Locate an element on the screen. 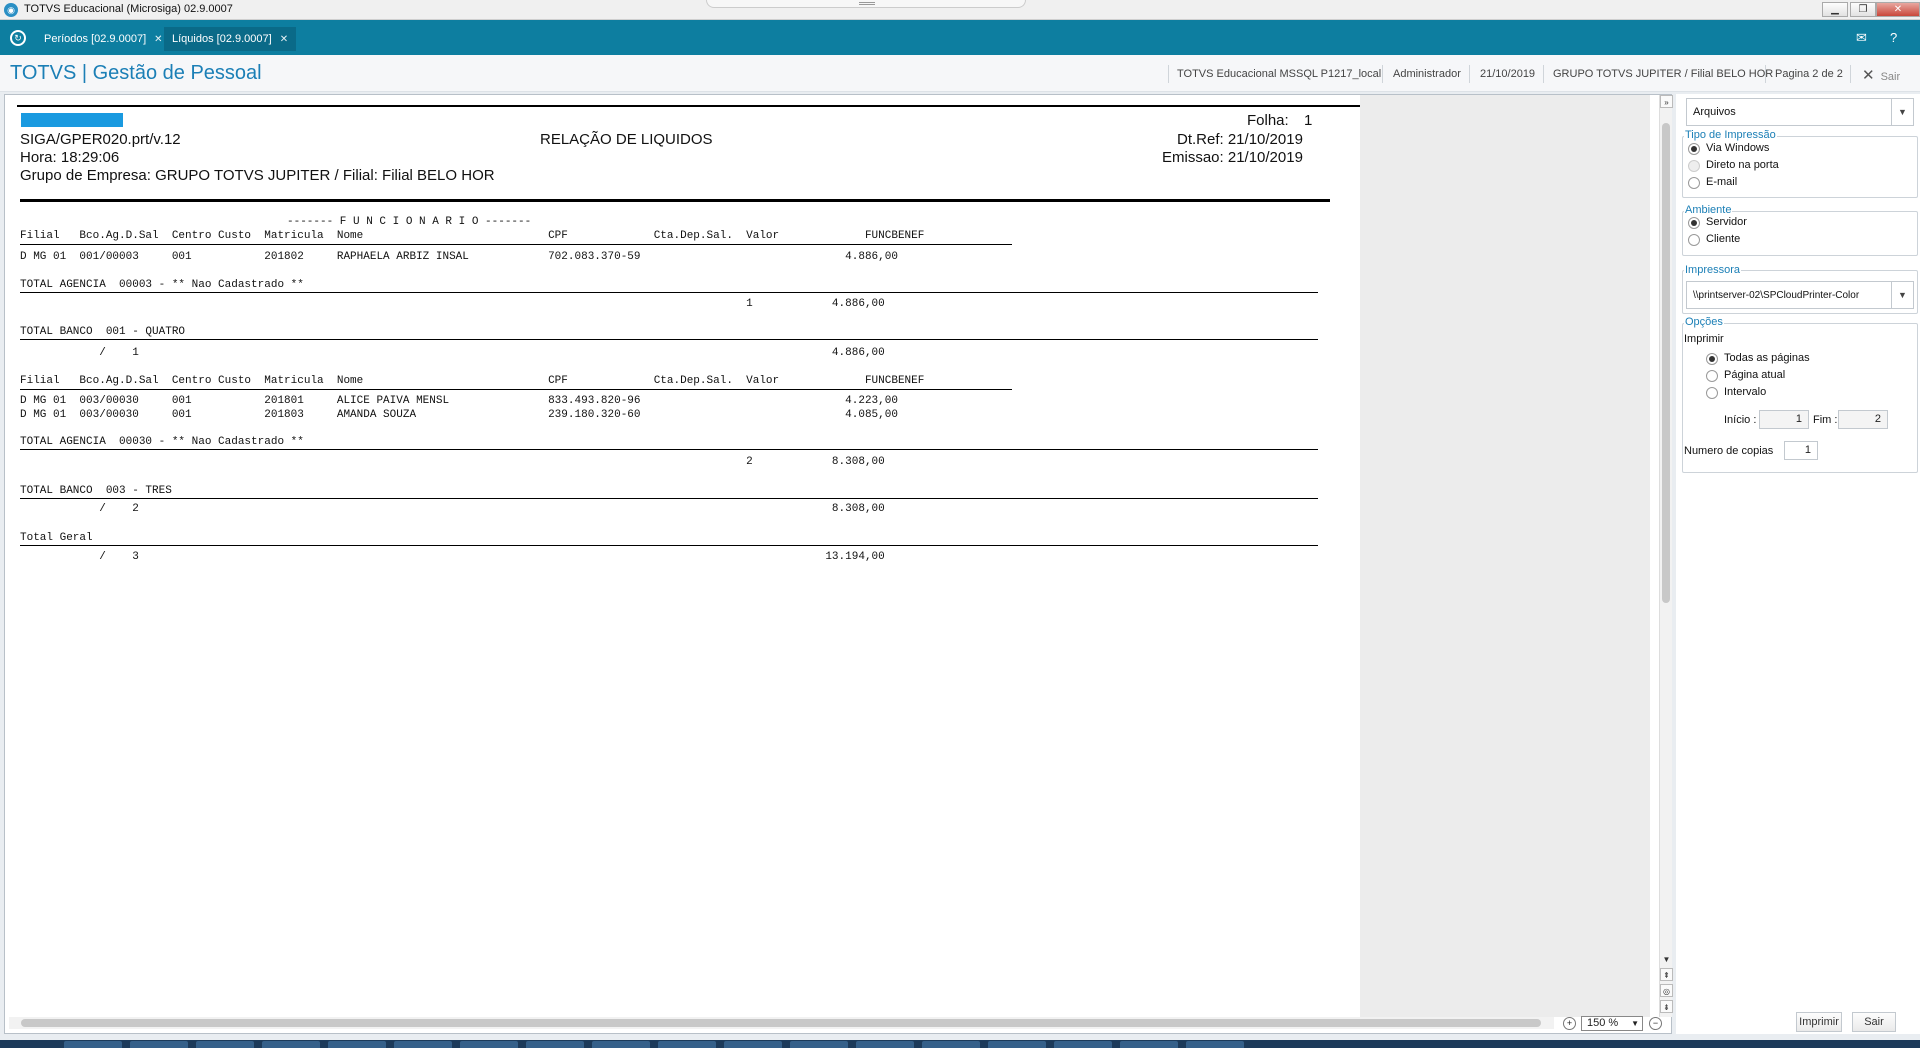 This screenshot has height=1048, width=1920. vertical-scrollbar: » ▼ ⇞ ◎ ⇟ is located at coordinates (1666, 556).